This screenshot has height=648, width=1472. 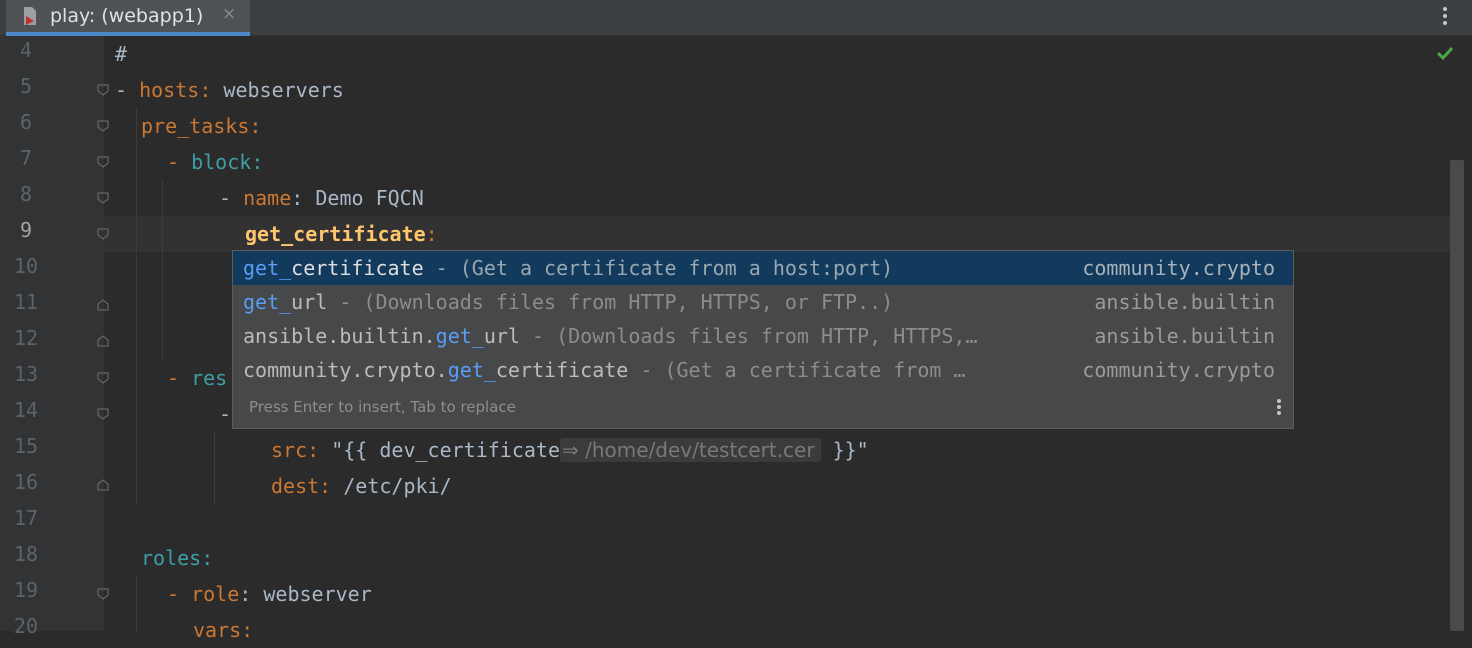 What do you see at coordinates (26, 122) in the screenshot?
I see `line-number: 6` at bounding box center [26, 122].